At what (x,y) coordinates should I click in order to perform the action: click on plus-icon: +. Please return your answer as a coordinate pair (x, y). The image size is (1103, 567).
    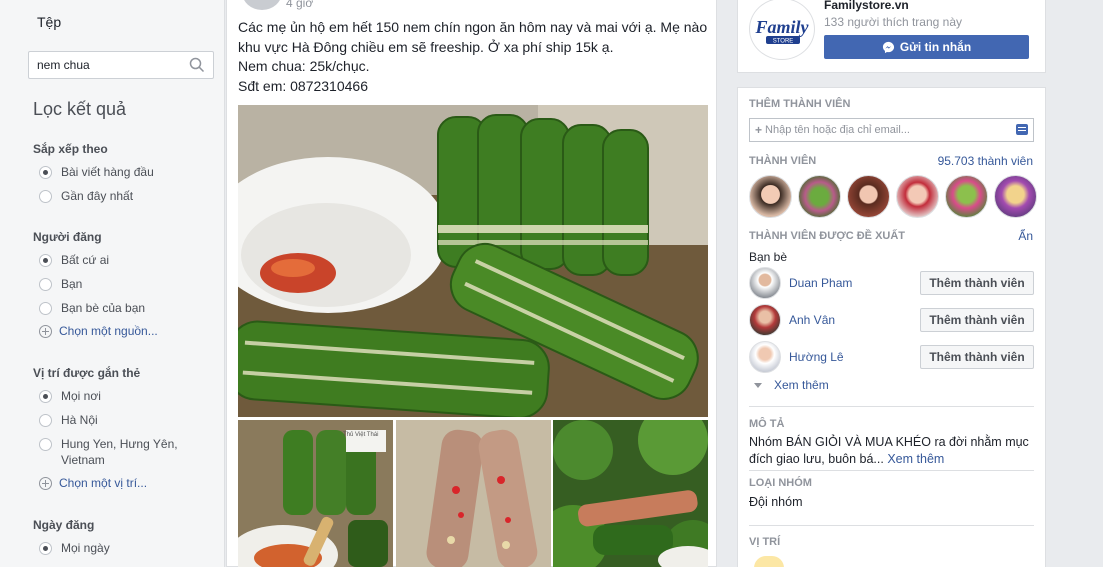
    Looking at the image, I should click on (759, 130).